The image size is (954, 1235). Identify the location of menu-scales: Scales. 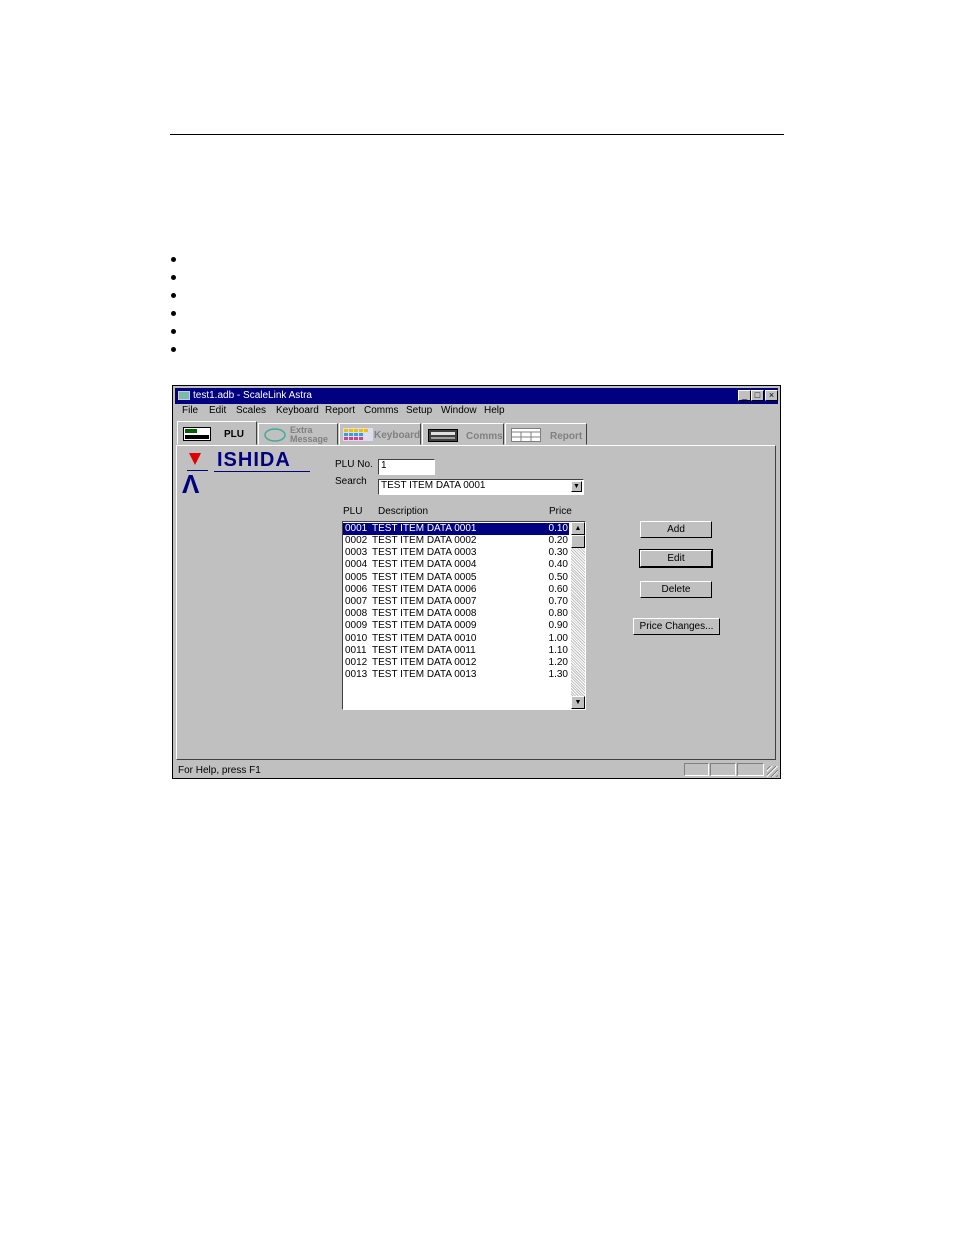
(251, 411).